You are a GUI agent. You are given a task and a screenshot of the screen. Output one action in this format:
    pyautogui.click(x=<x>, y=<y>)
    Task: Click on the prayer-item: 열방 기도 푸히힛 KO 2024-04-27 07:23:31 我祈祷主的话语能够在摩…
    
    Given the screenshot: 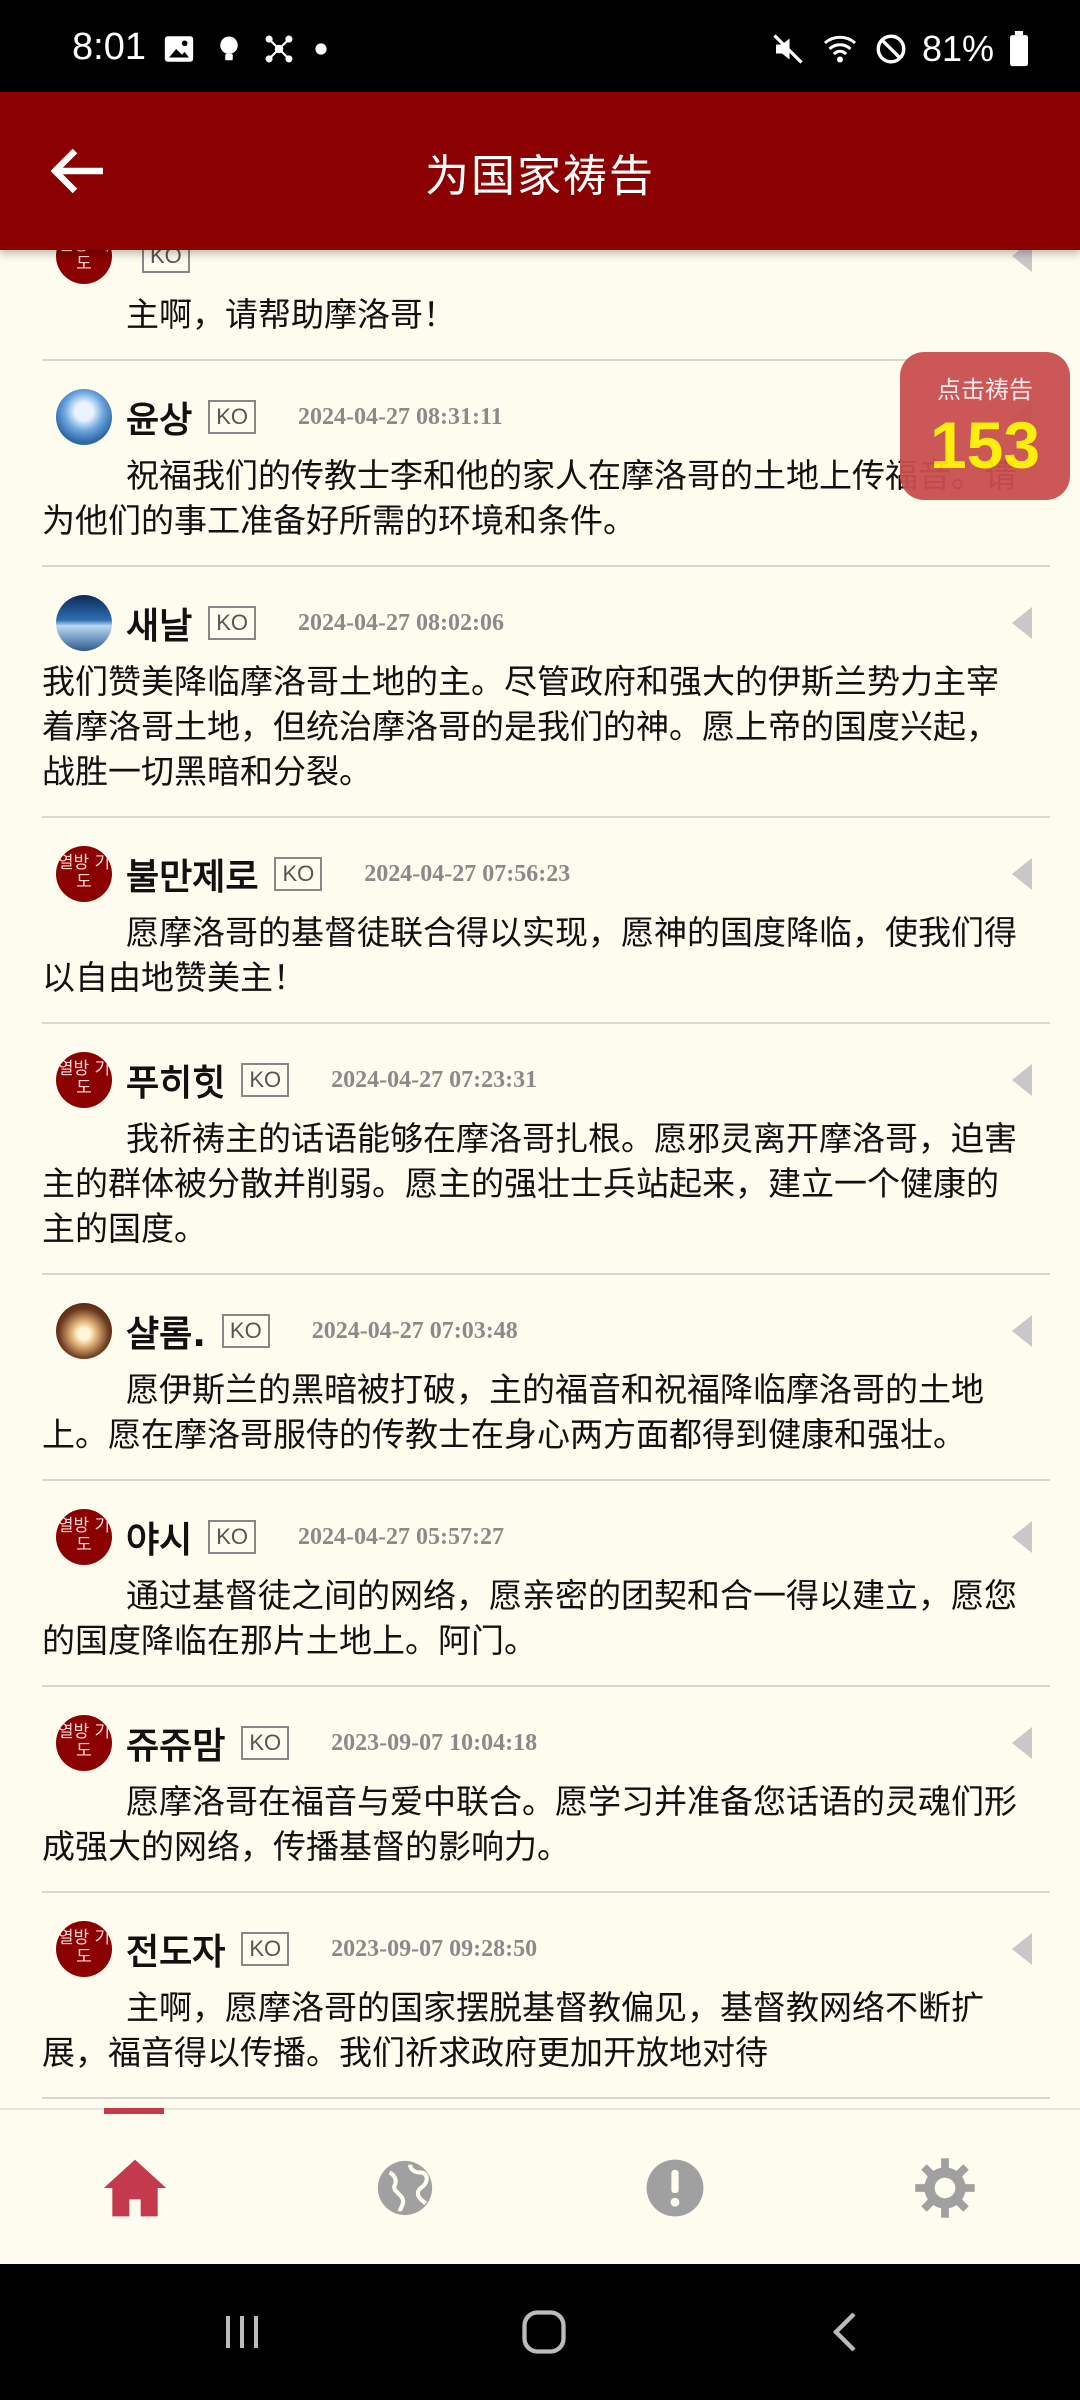 What is the action you would take?
    pyautogui.click(x=546, y=1149)
    